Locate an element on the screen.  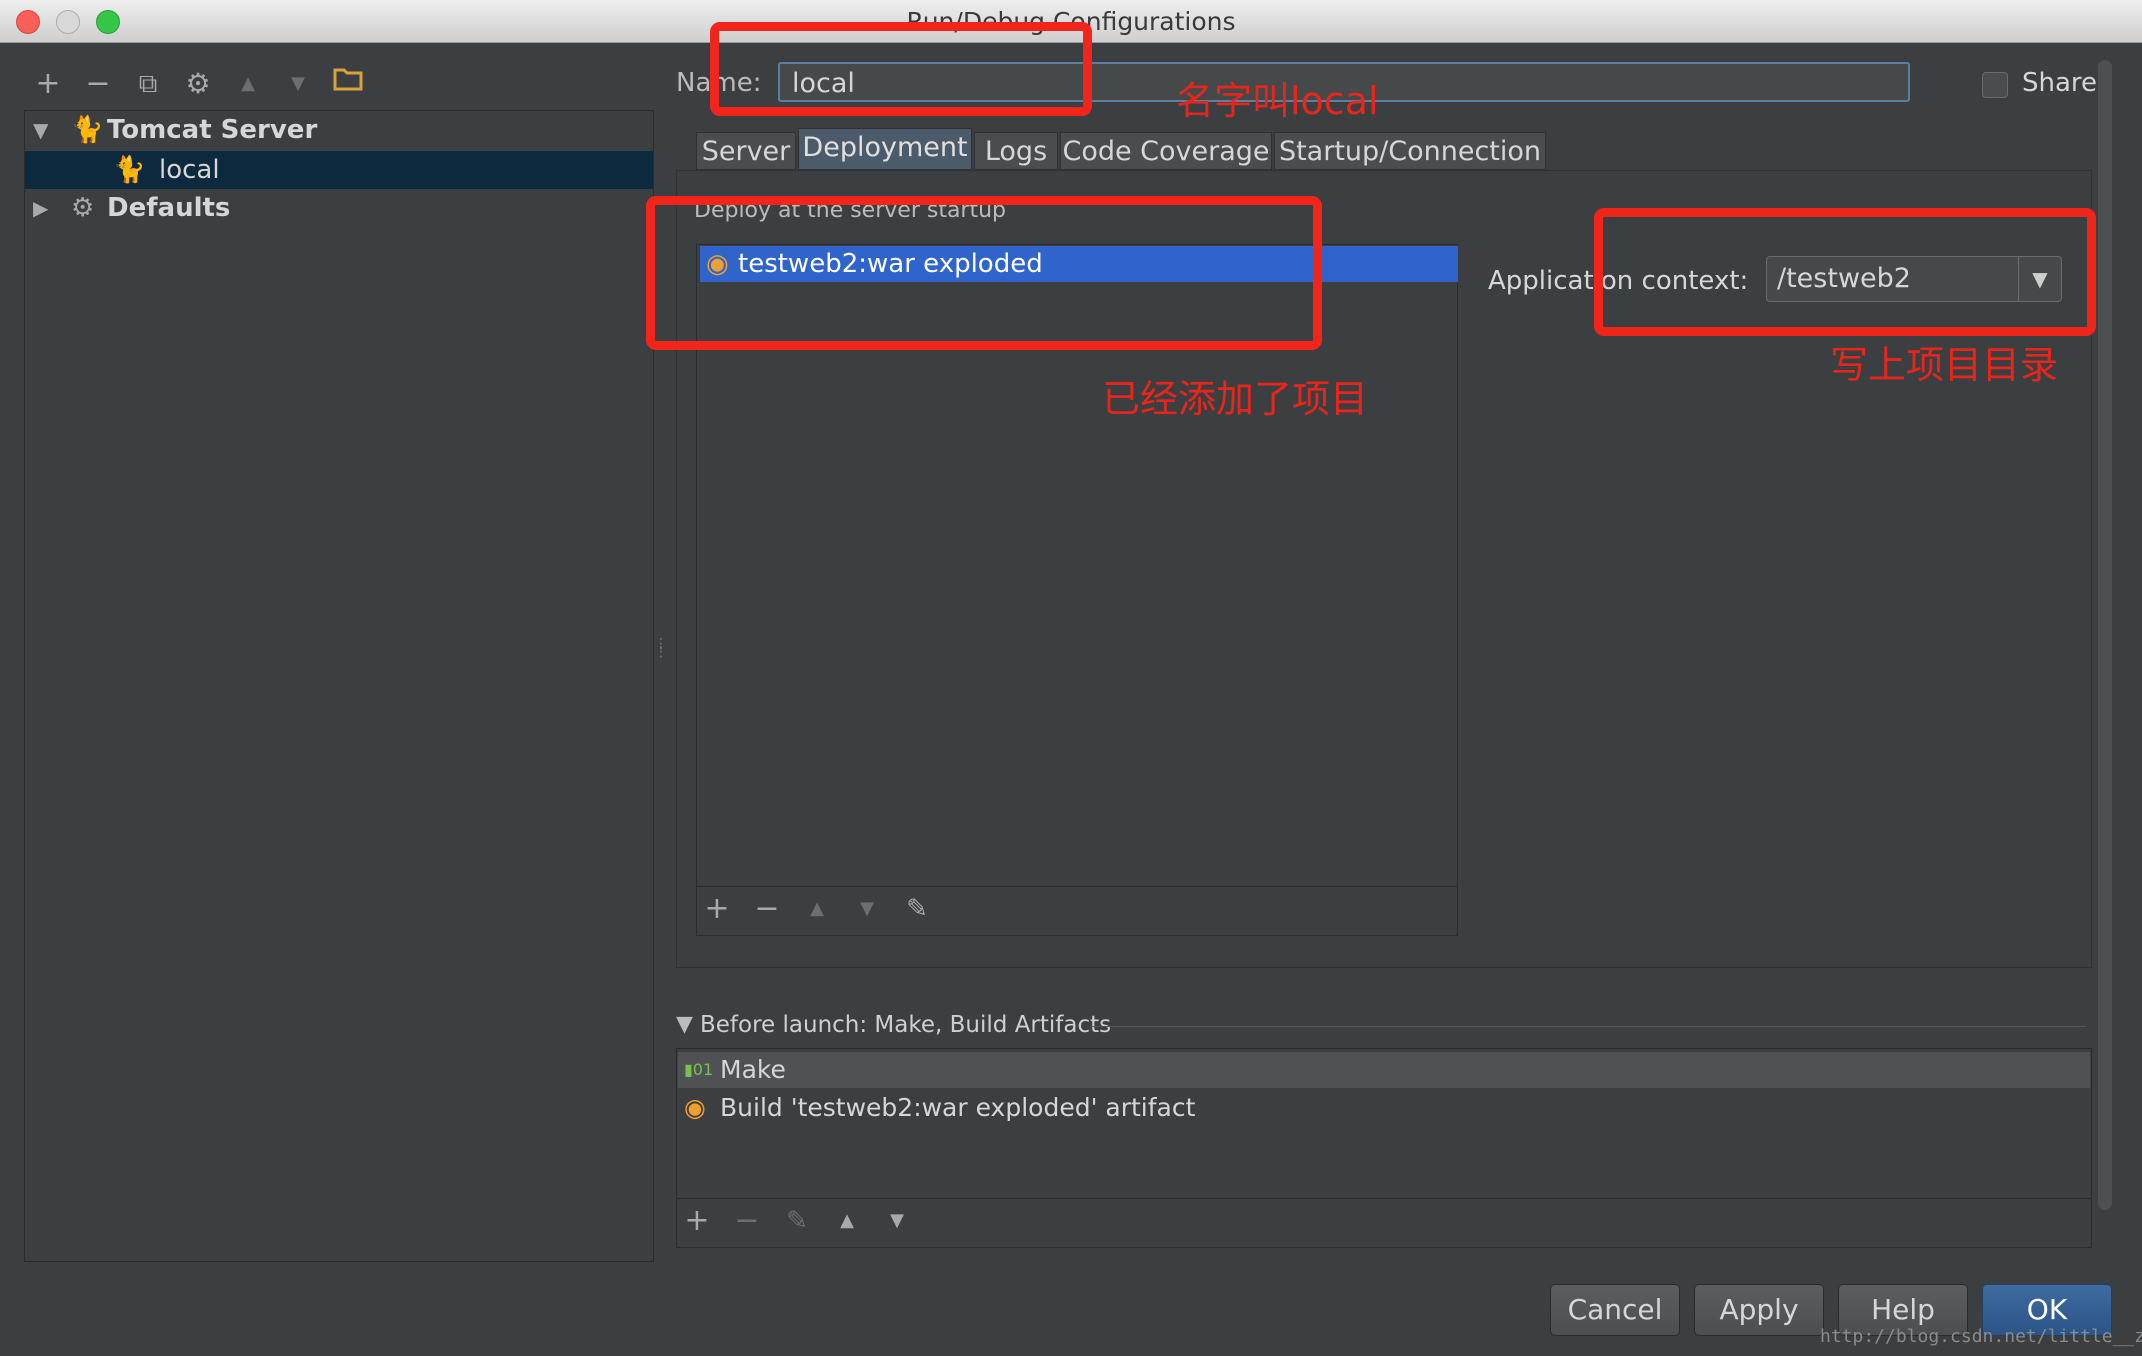
tree-item-label: local is located at coordinates (189, 170).